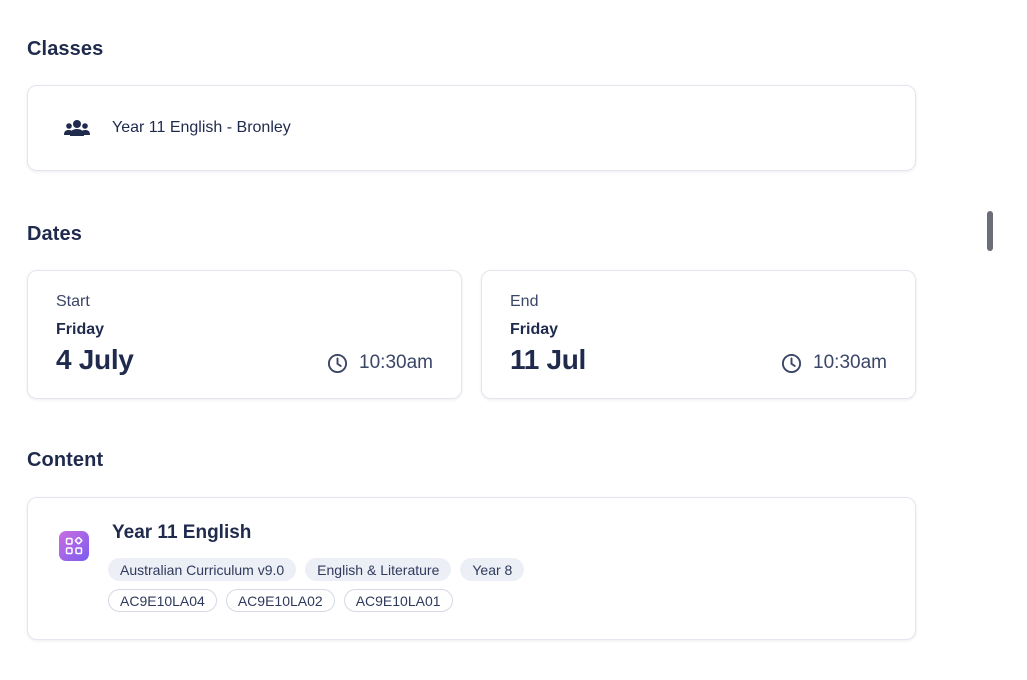 The image size is (1027, 680). Describe the element at coordinates (95, 359) in the screenshot. I see `start-date: 4 July` at that location.